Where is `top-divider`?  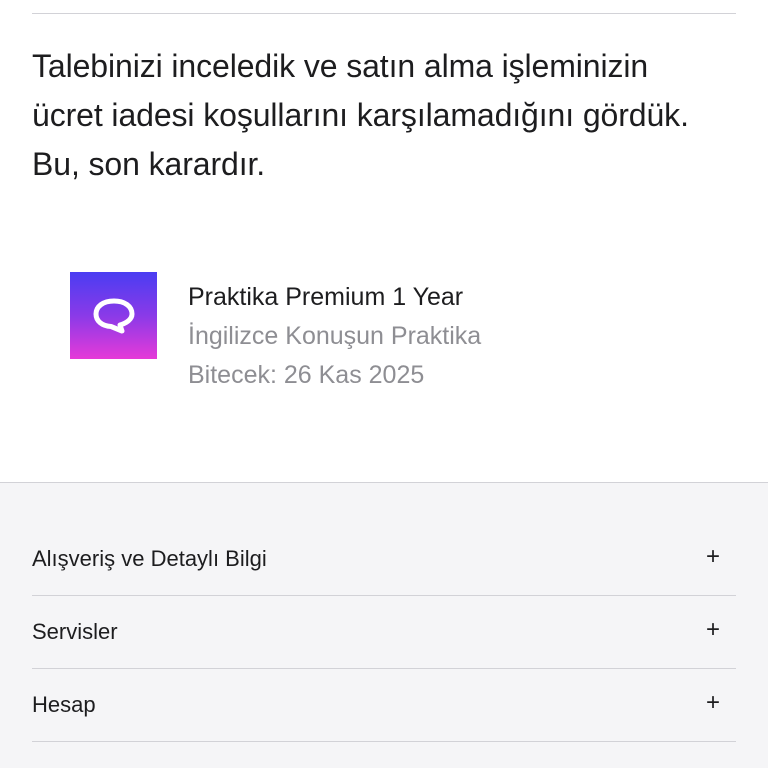 top-divider is located at coordinates (384, 13).